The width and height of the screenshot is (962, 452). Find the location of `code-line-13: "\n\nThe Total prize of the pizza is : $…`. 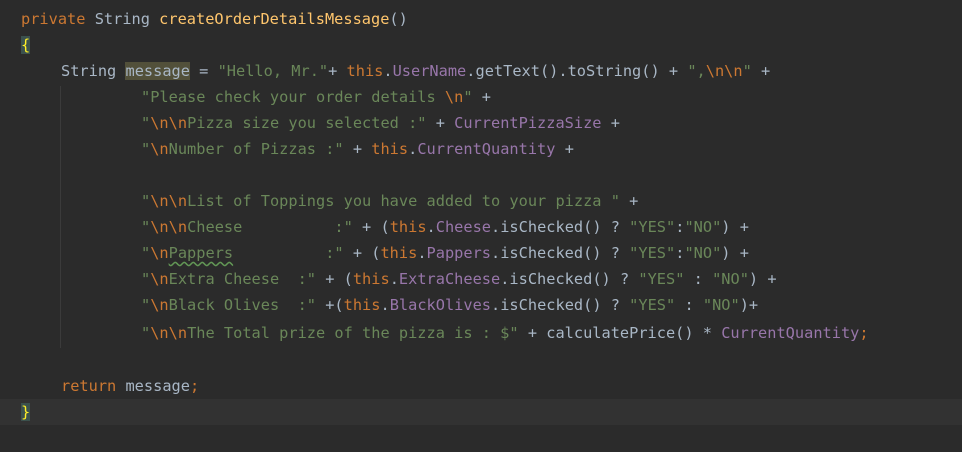

code-line-13: "\n\nThe Total prize of the pizza is : $… is located at coordinates (551, 333).